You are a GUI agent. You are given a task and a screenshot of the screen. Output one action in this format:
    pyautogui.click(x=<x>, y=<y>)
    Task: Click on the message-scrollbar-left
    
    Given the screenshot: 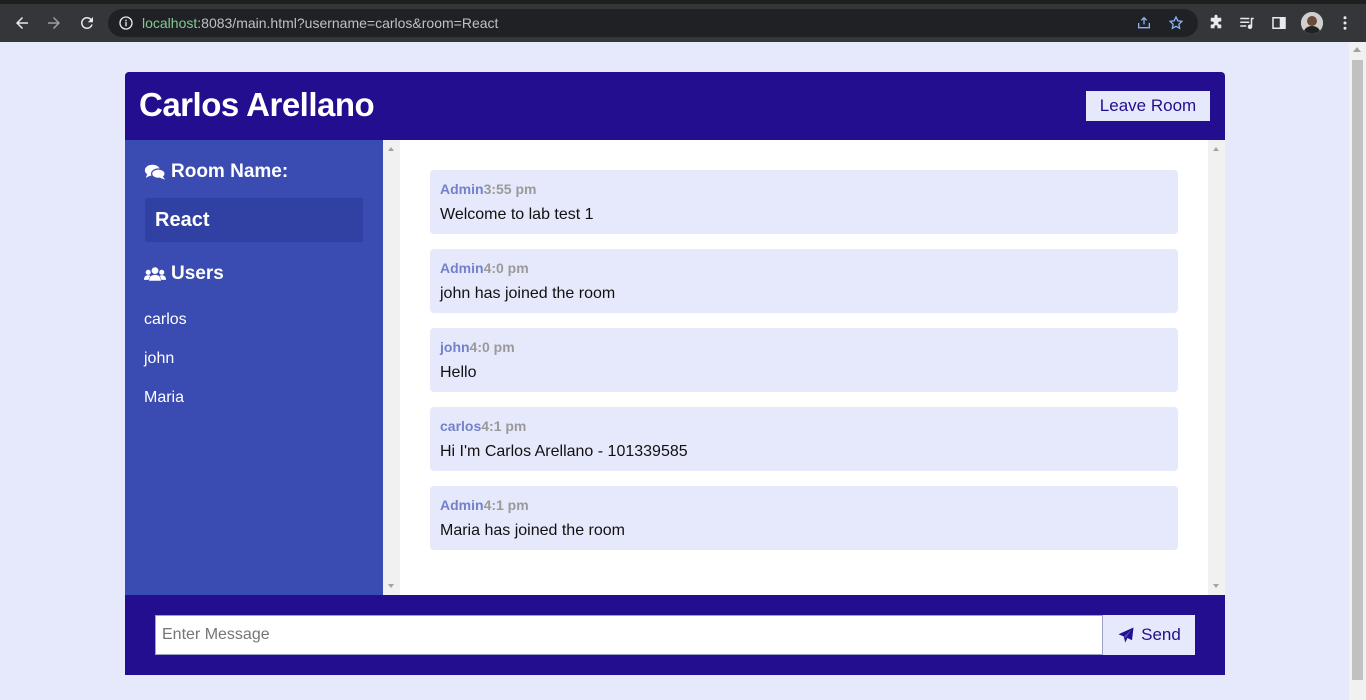 What is the action you would take?
    pyautogui.click(x=391, y=367)
    